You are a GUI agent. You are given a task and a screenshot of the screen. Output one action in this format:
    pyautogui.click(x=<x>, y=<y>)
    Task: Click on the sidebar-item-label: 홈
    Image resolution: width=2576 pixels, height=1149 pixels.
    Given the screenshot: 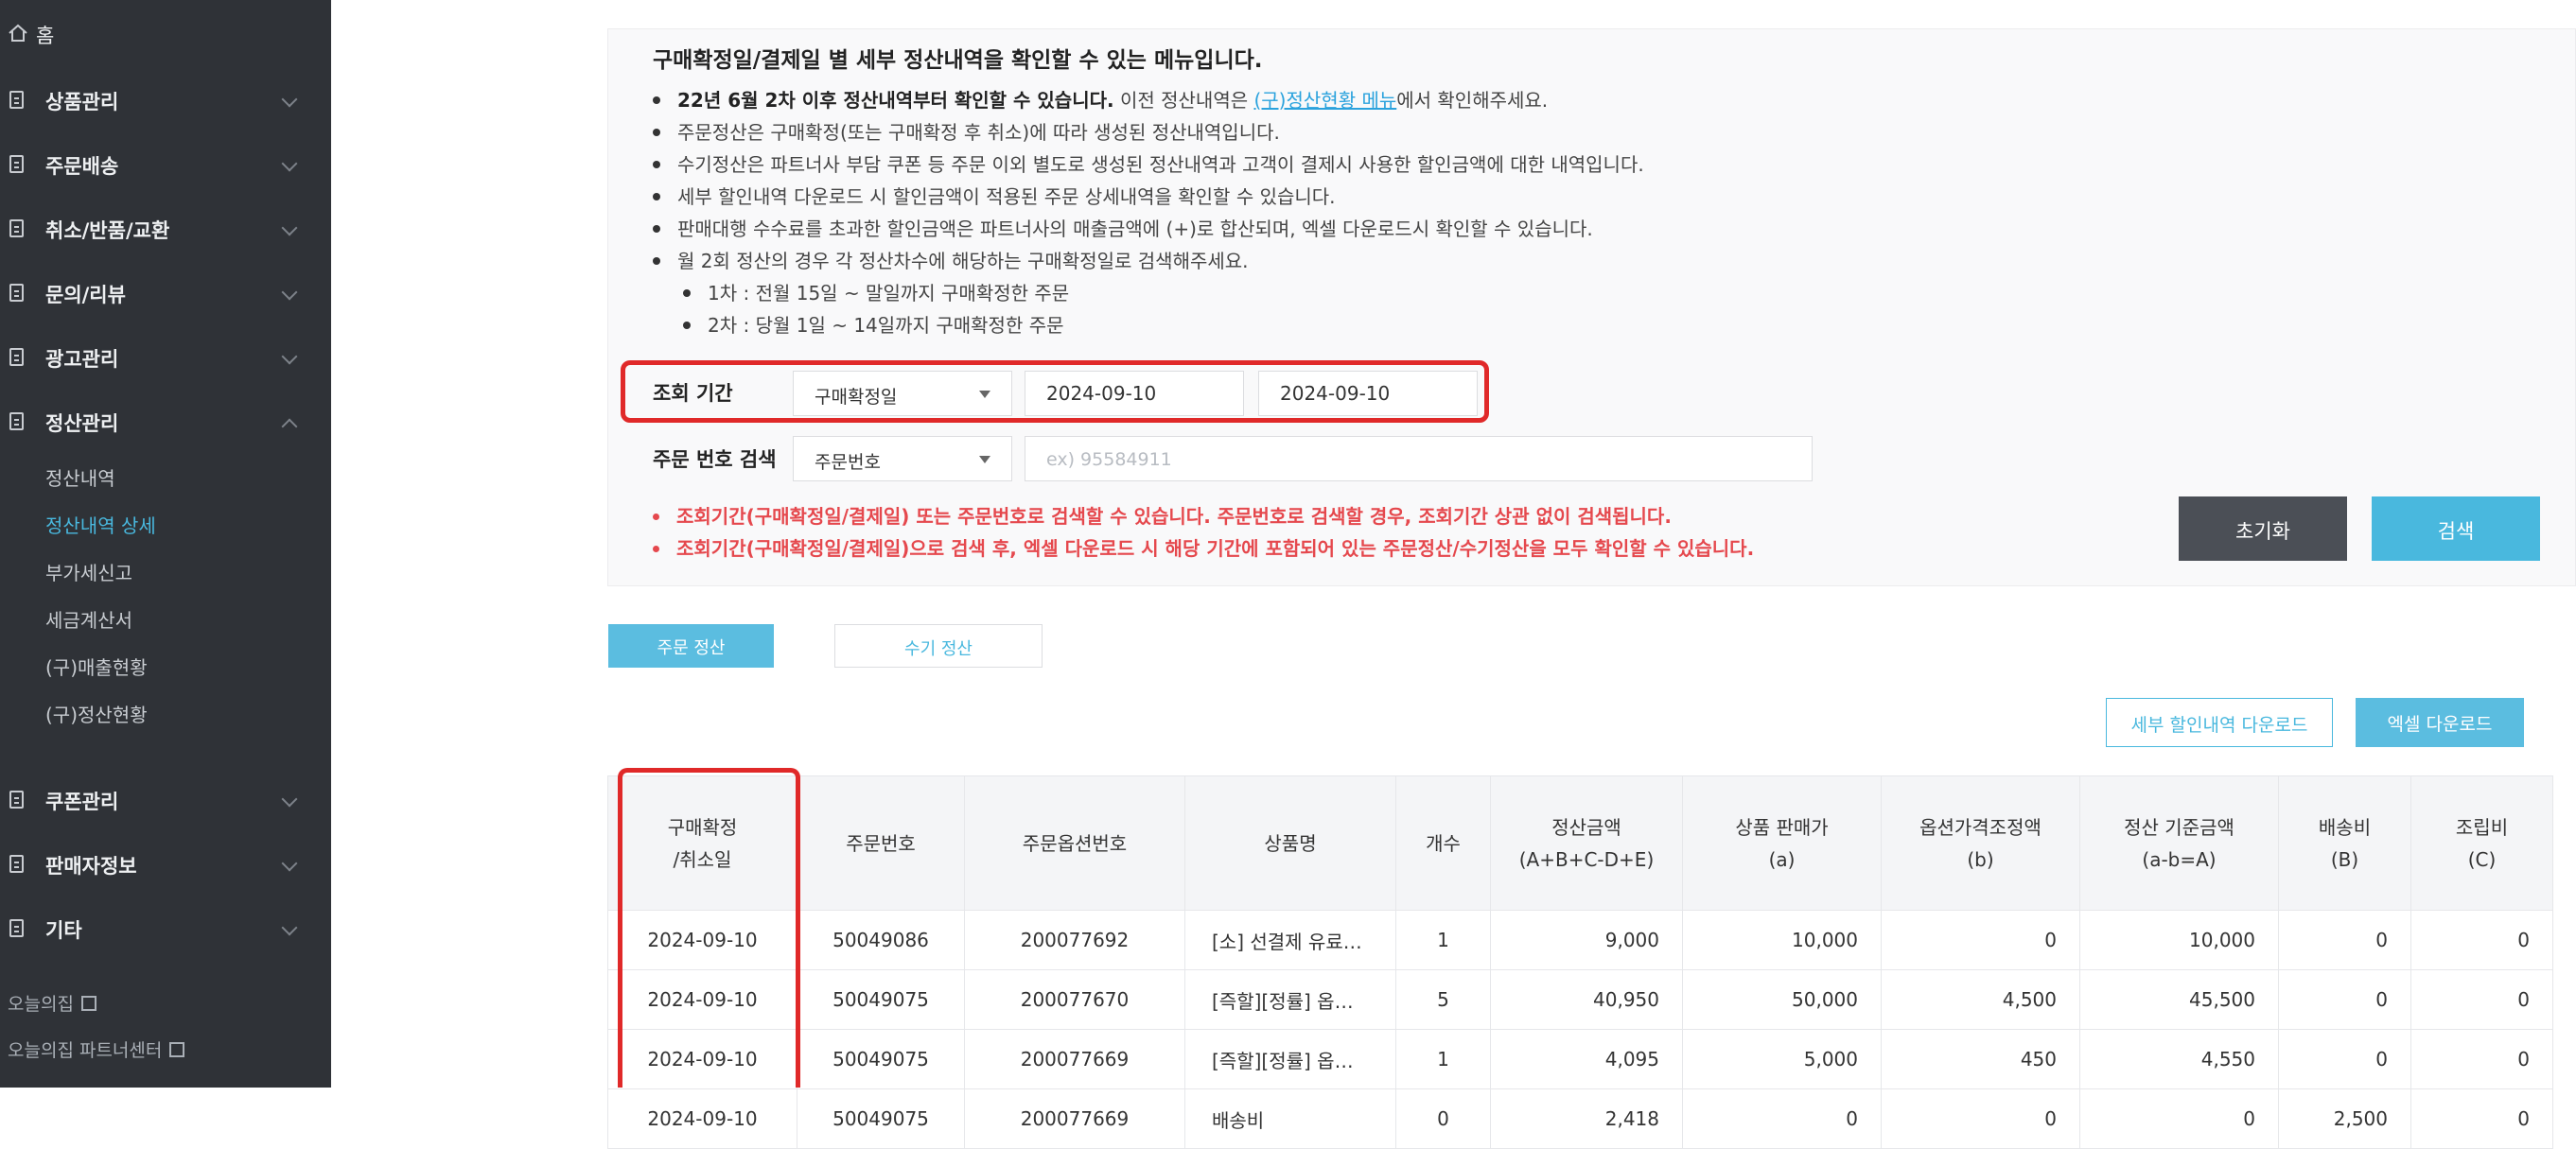 What is the action you would take?
    pyautogui.click(x=46, y=36)
    